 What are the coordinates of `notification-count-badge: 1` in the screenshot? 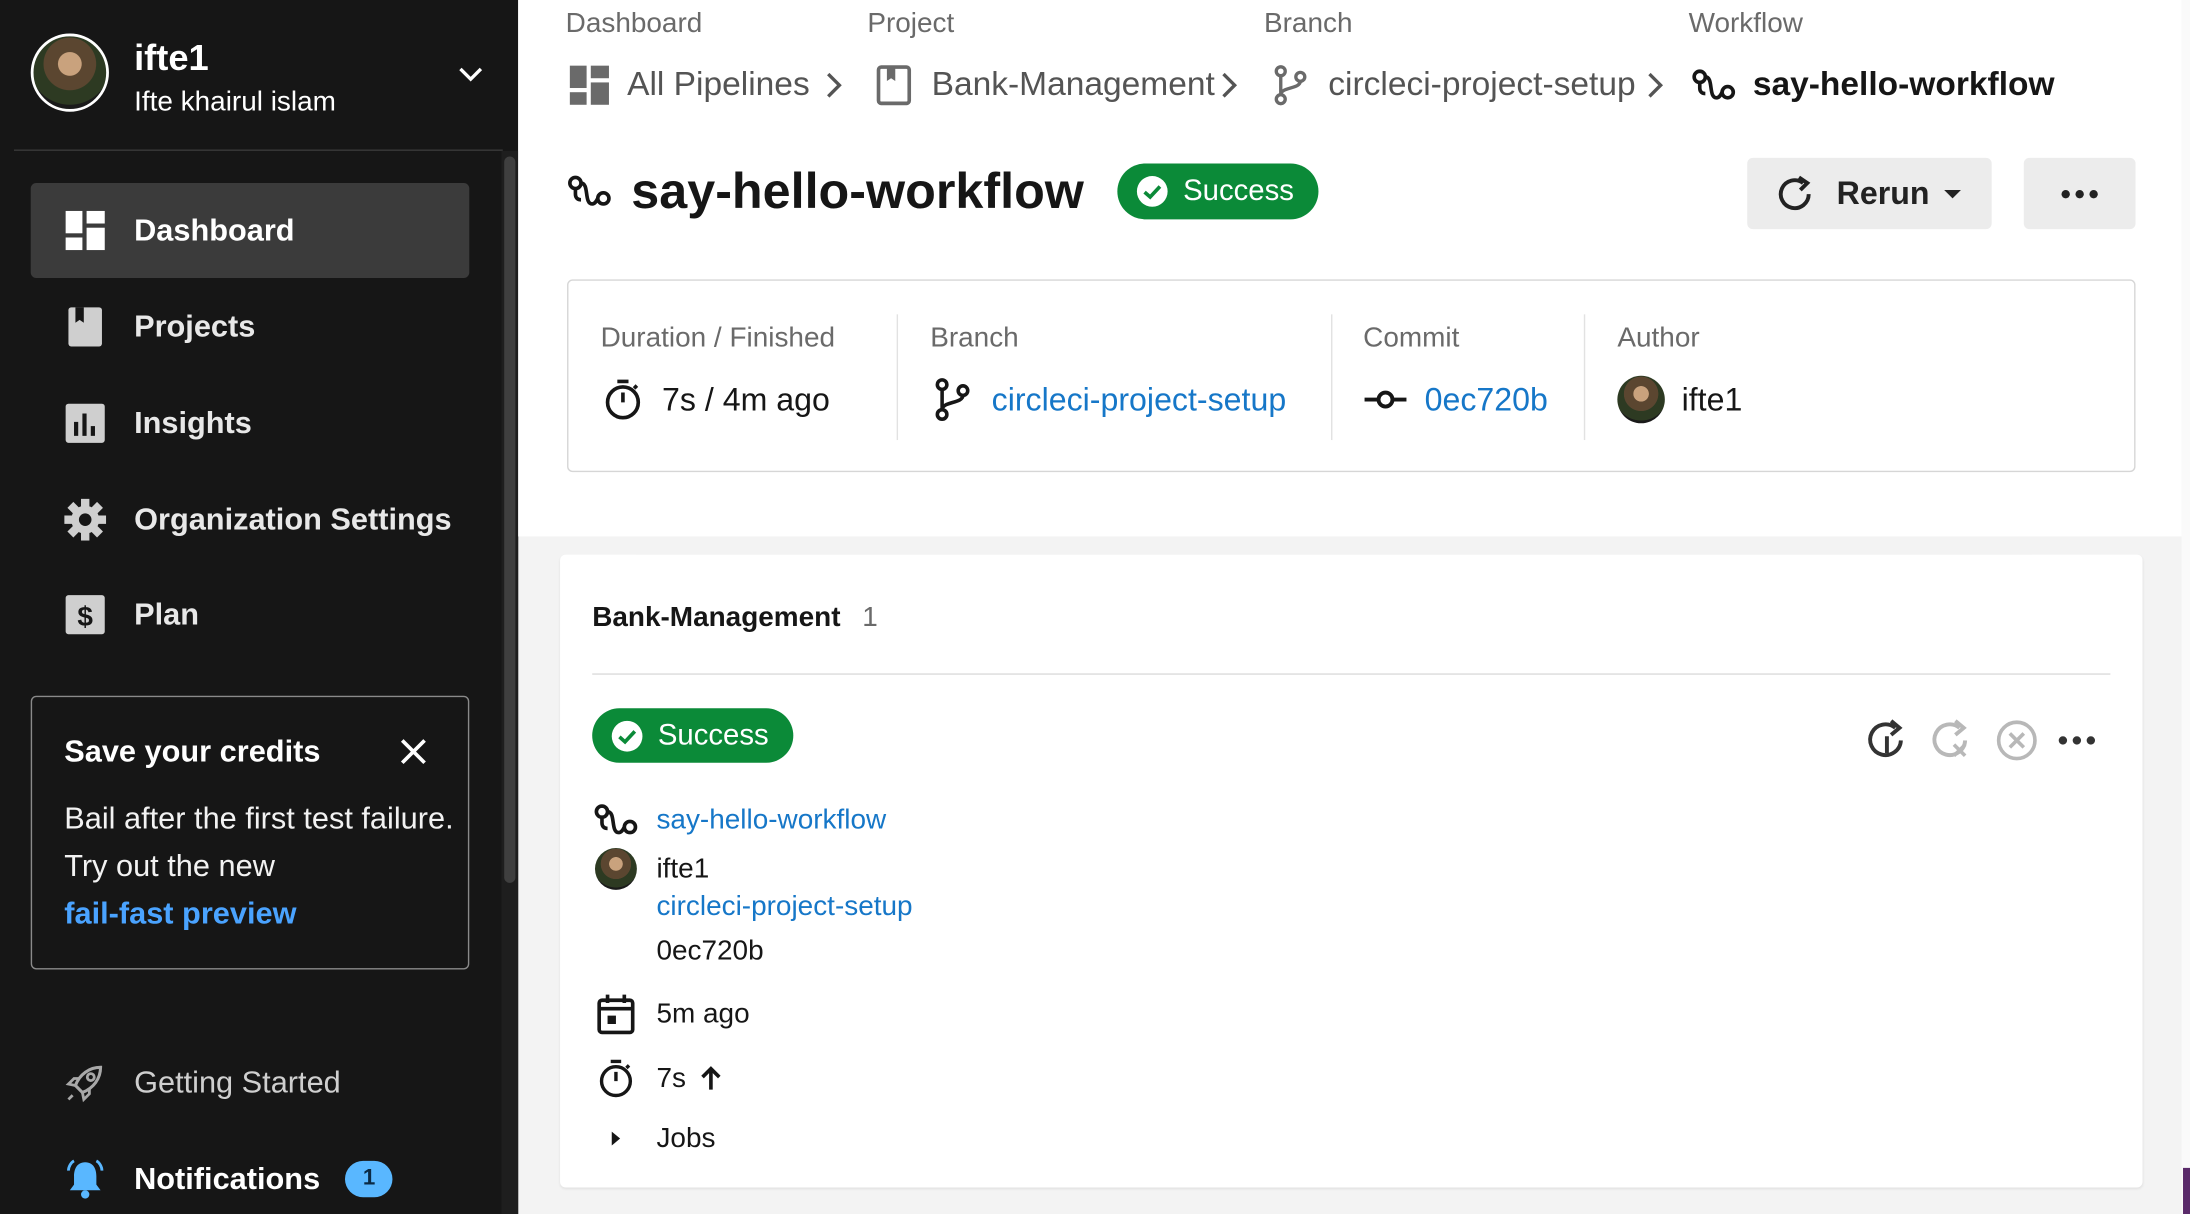 It's located at (369, 1179).